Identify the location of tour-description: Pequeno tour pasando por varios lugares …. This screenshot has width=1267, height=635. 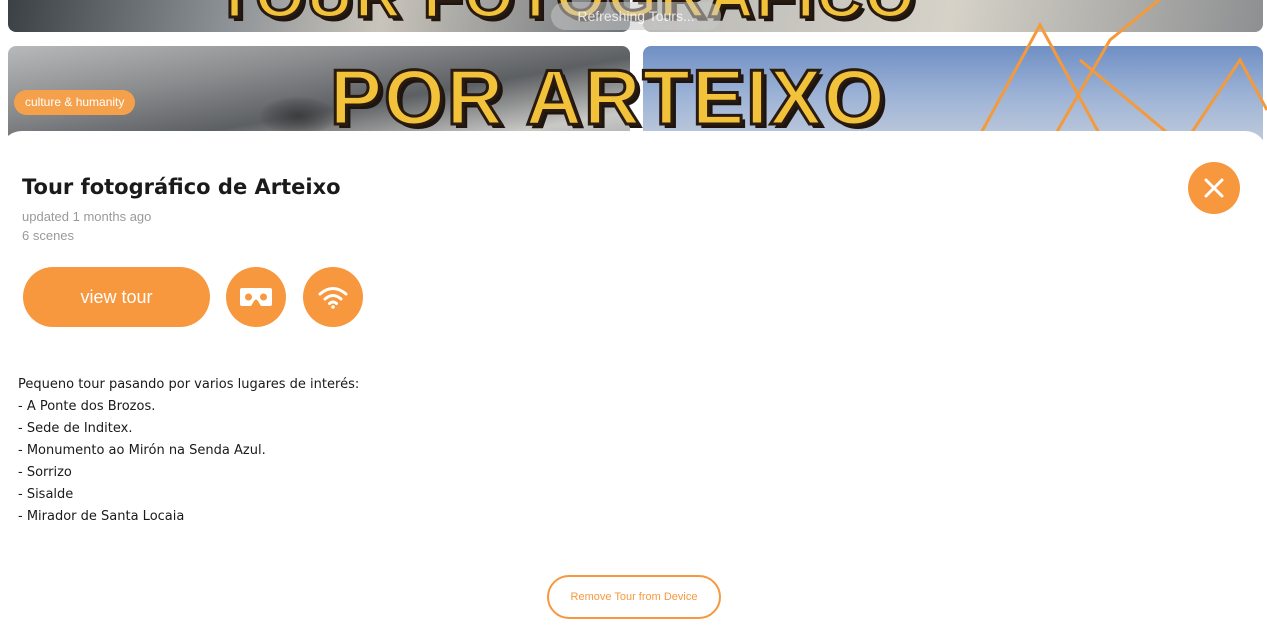
(188, 451).